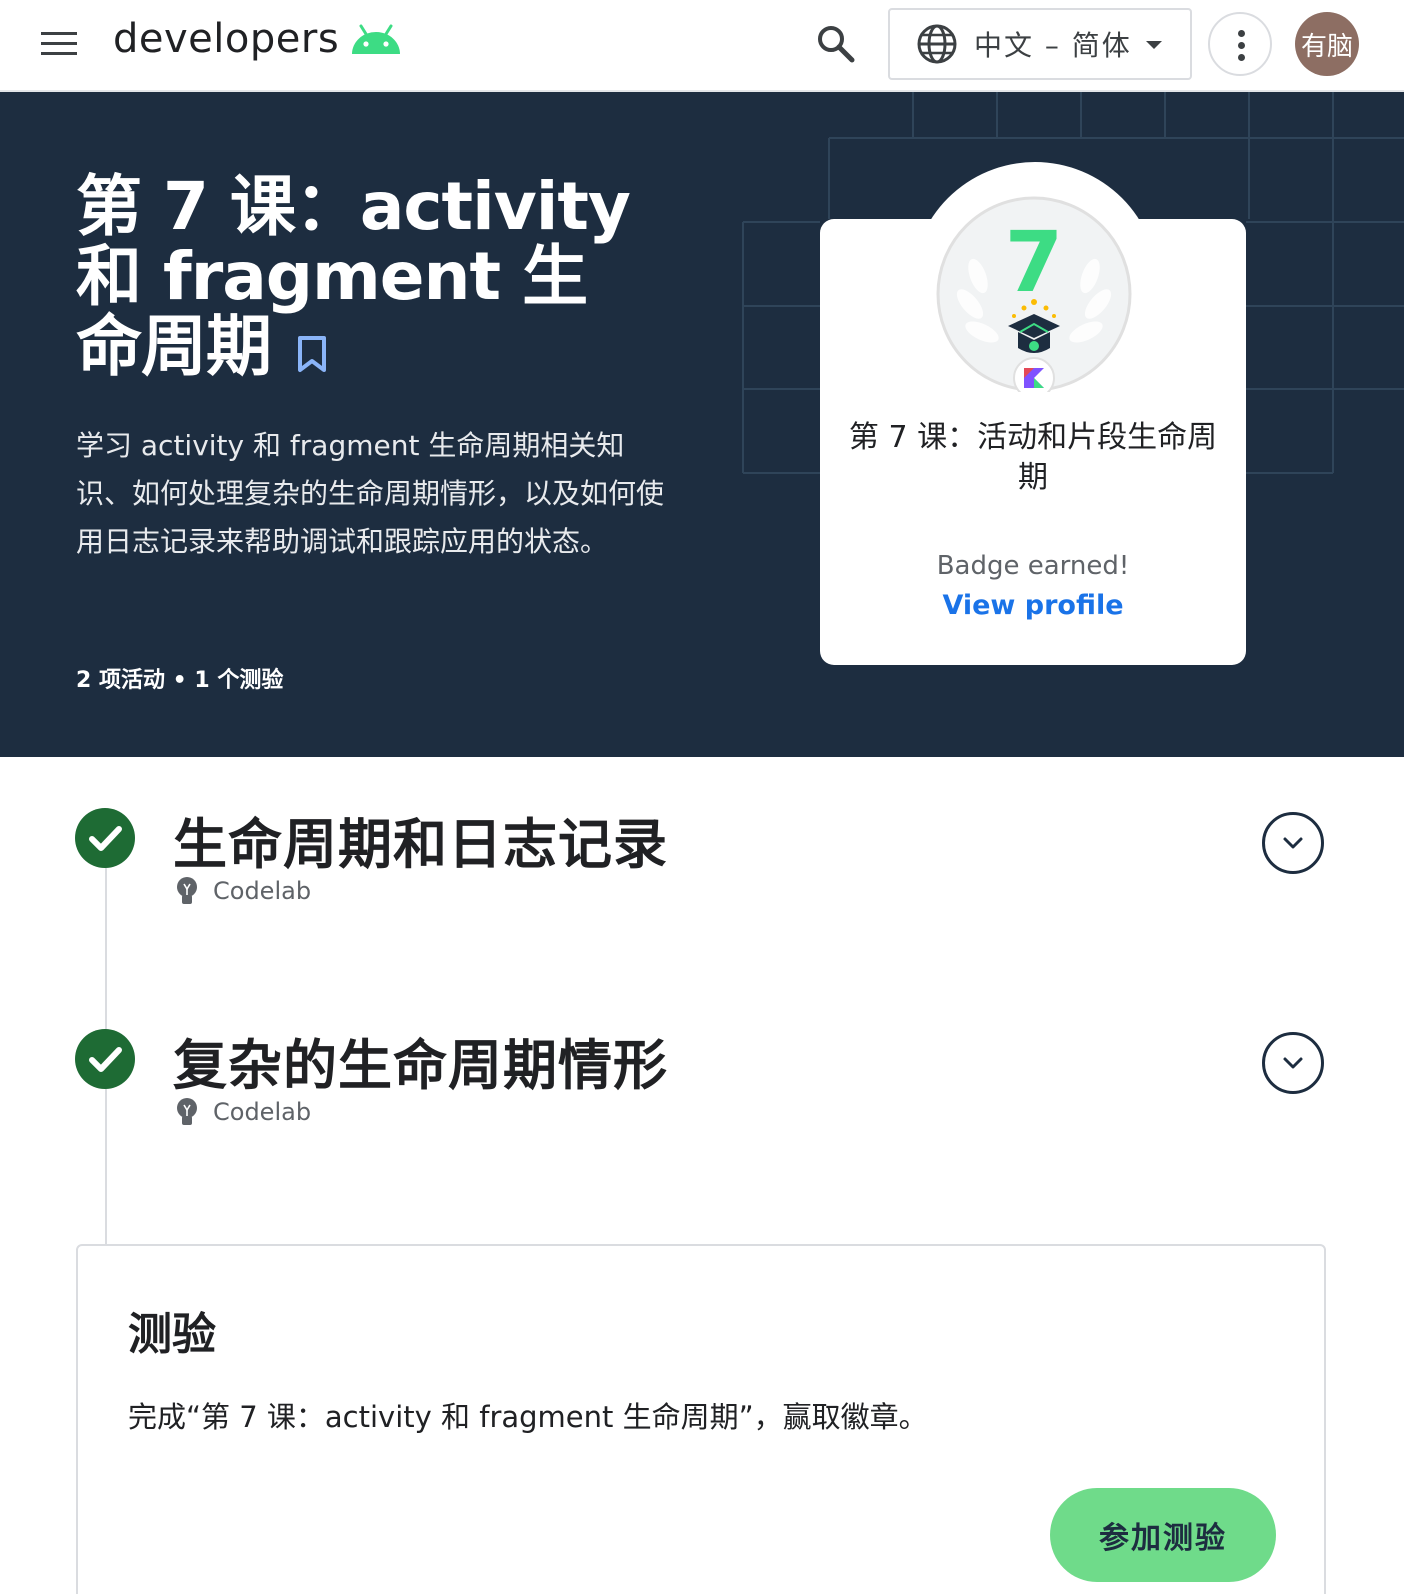 This screenshot has width=1404, height=1594. What do you see at coordinates (1240, 44) in the screenshot?
I see `more-options-button` at bounding box center [1240, 44].